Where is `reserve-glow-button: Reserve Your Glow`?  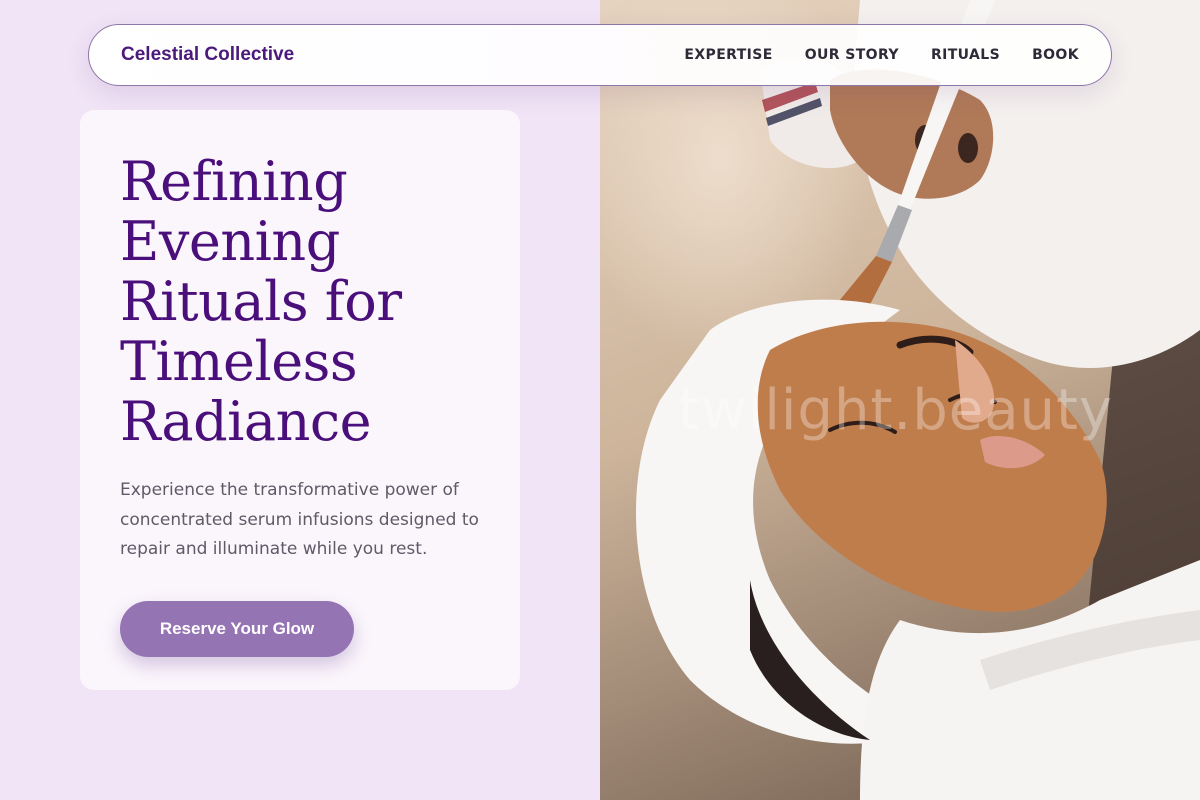
reserve-glow-button: Reserve Your Glow is located at coordinates (237, 628).